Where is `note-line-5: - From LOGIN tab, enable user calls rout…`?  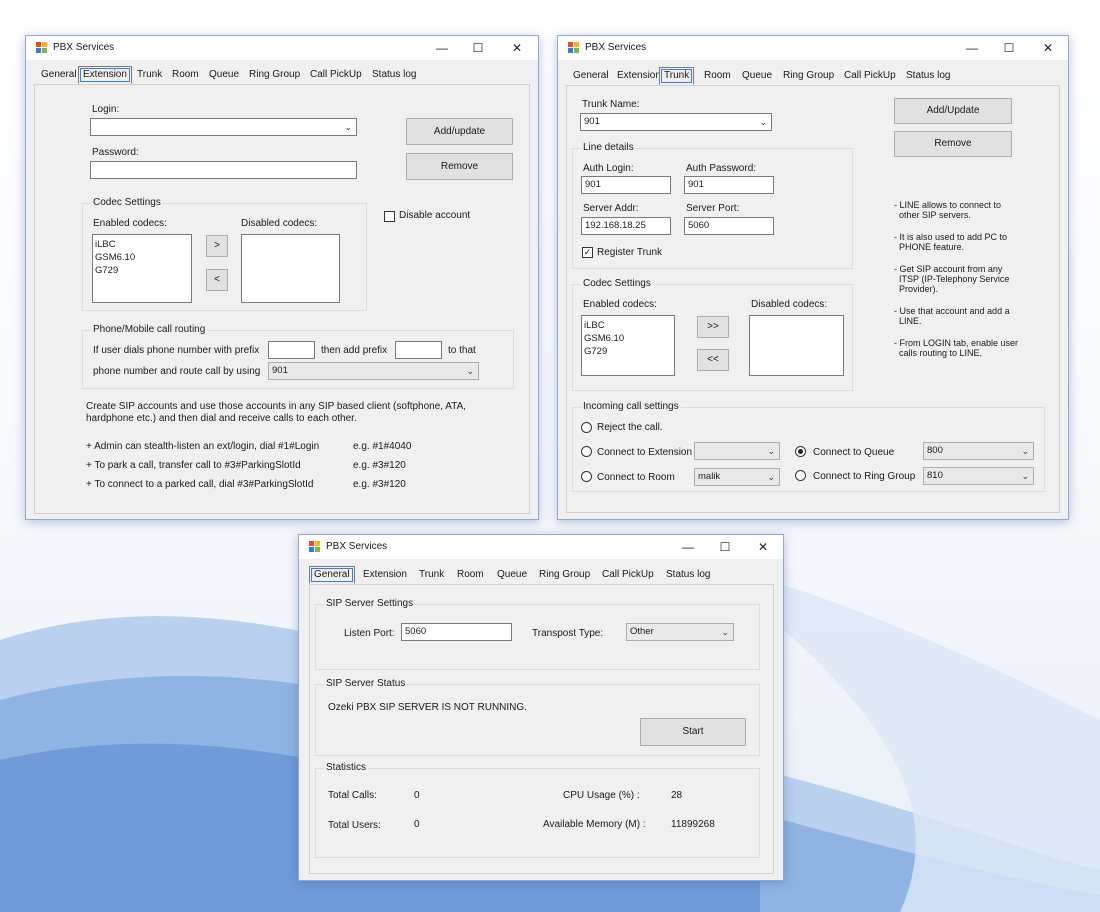 note-line-5: - From LOGIN tab, enable user calls rout… is located at coordinates (956, 348).